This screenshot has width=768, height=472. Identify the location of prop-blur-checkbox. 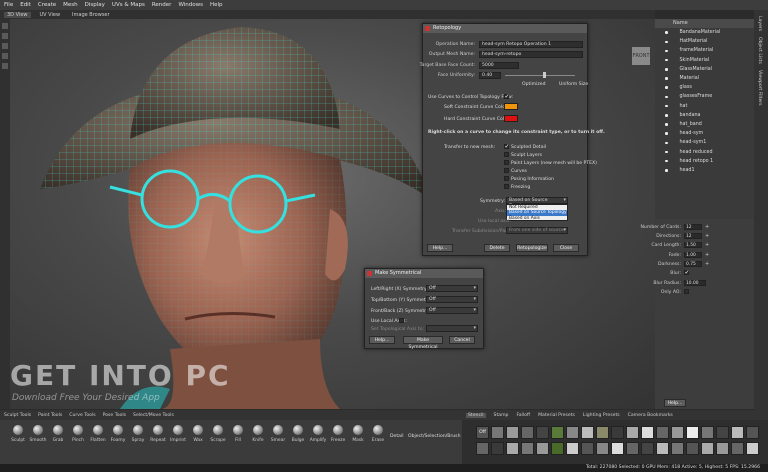
(687, 272).